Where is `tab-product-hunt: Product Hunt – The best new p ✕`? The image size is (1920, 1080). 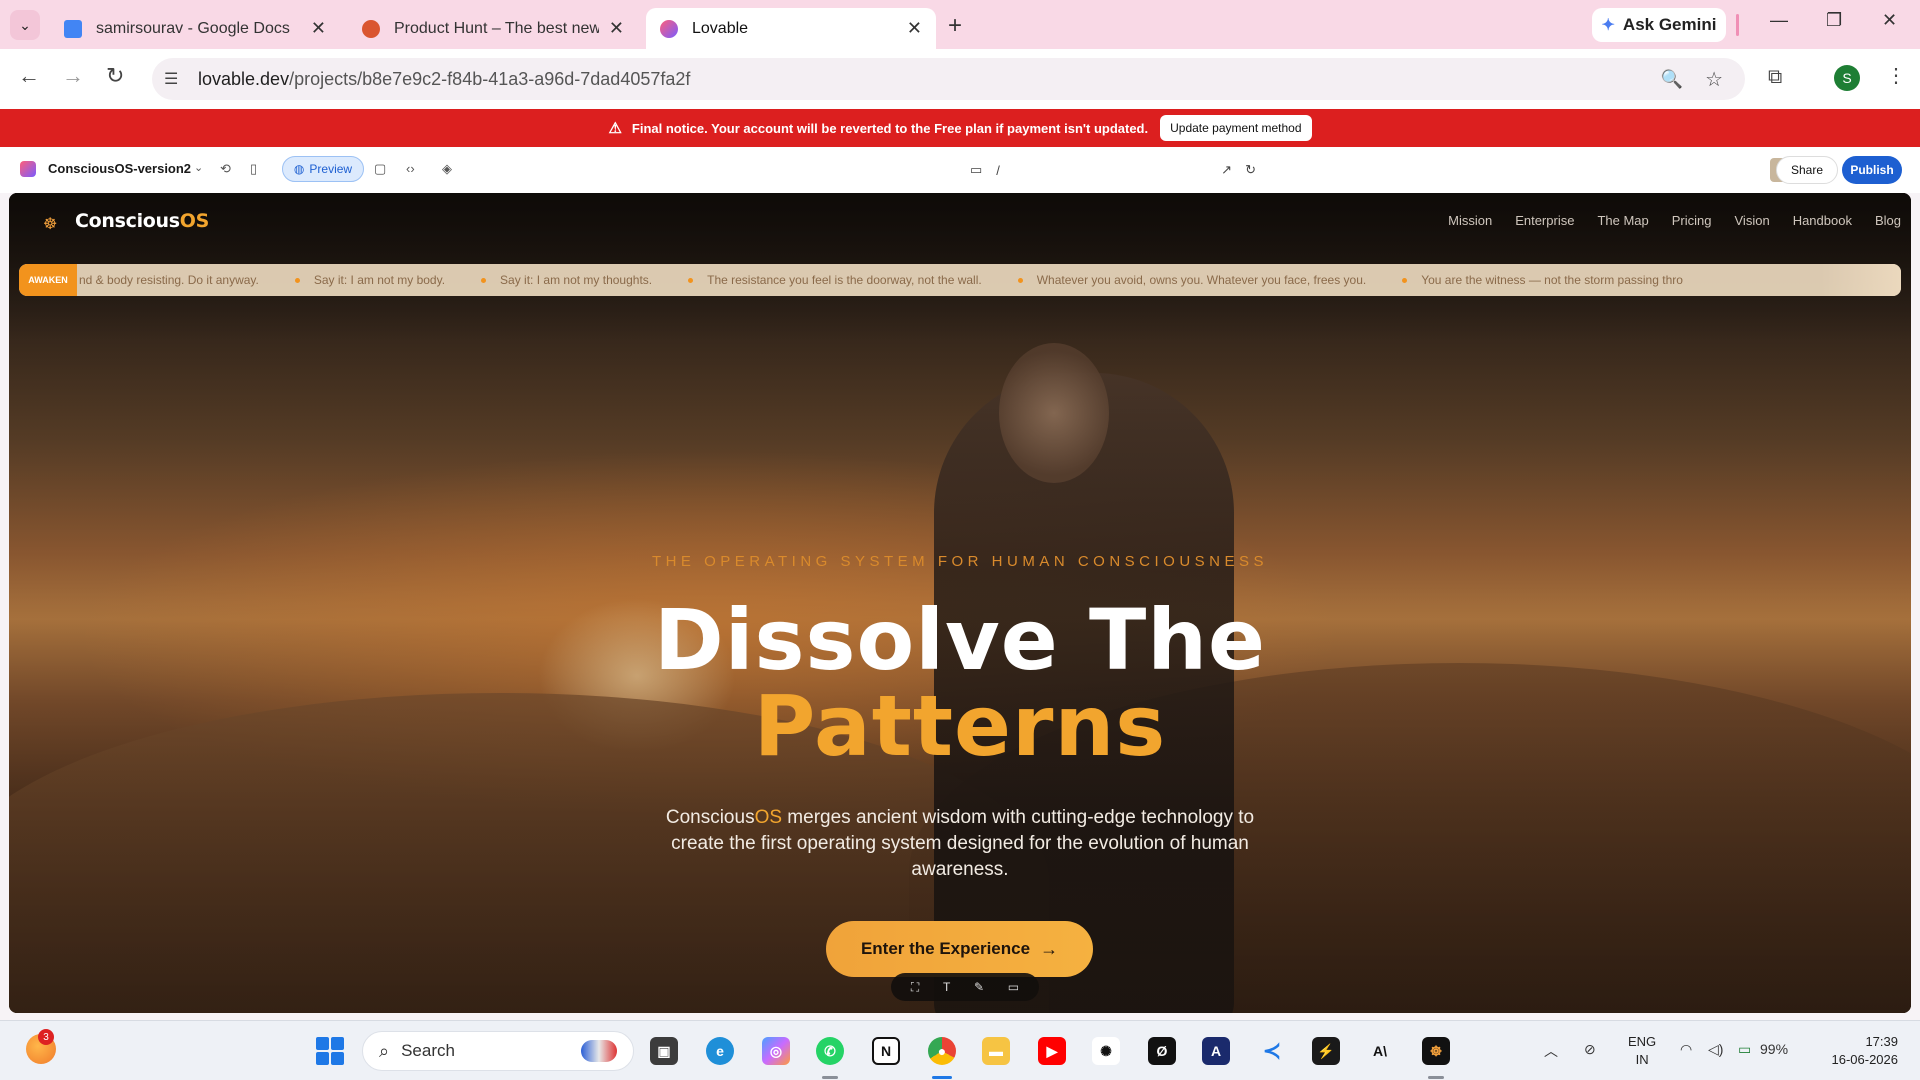
tab-product-hunt: Product Hunt – The best new p ✕ is located at coordinates (493, 28).